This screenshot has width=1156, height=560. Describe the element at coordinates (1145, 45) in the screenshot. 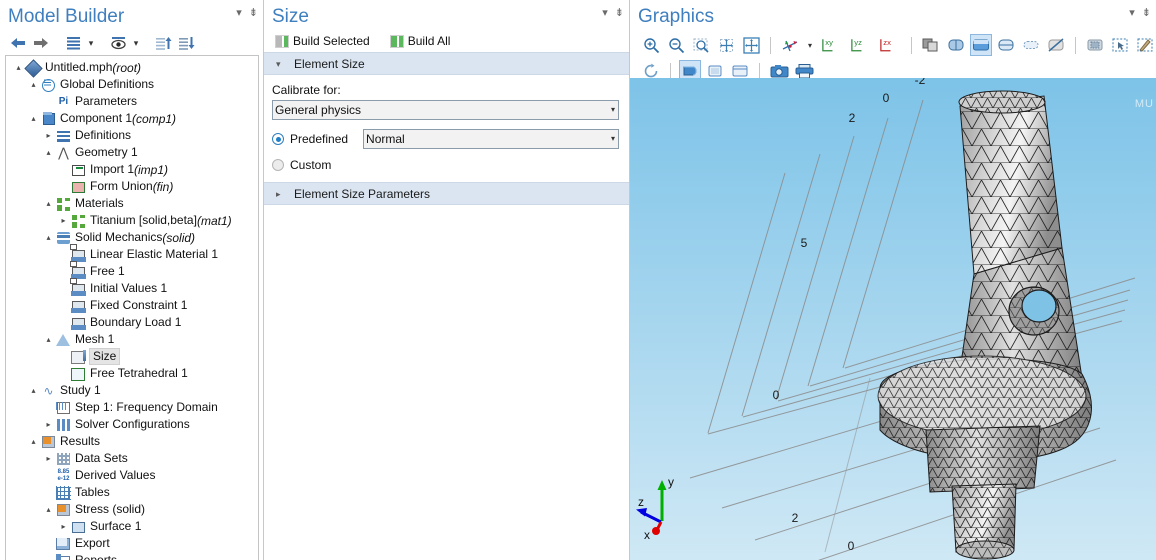

I see `clear-selection-icon` at that location.